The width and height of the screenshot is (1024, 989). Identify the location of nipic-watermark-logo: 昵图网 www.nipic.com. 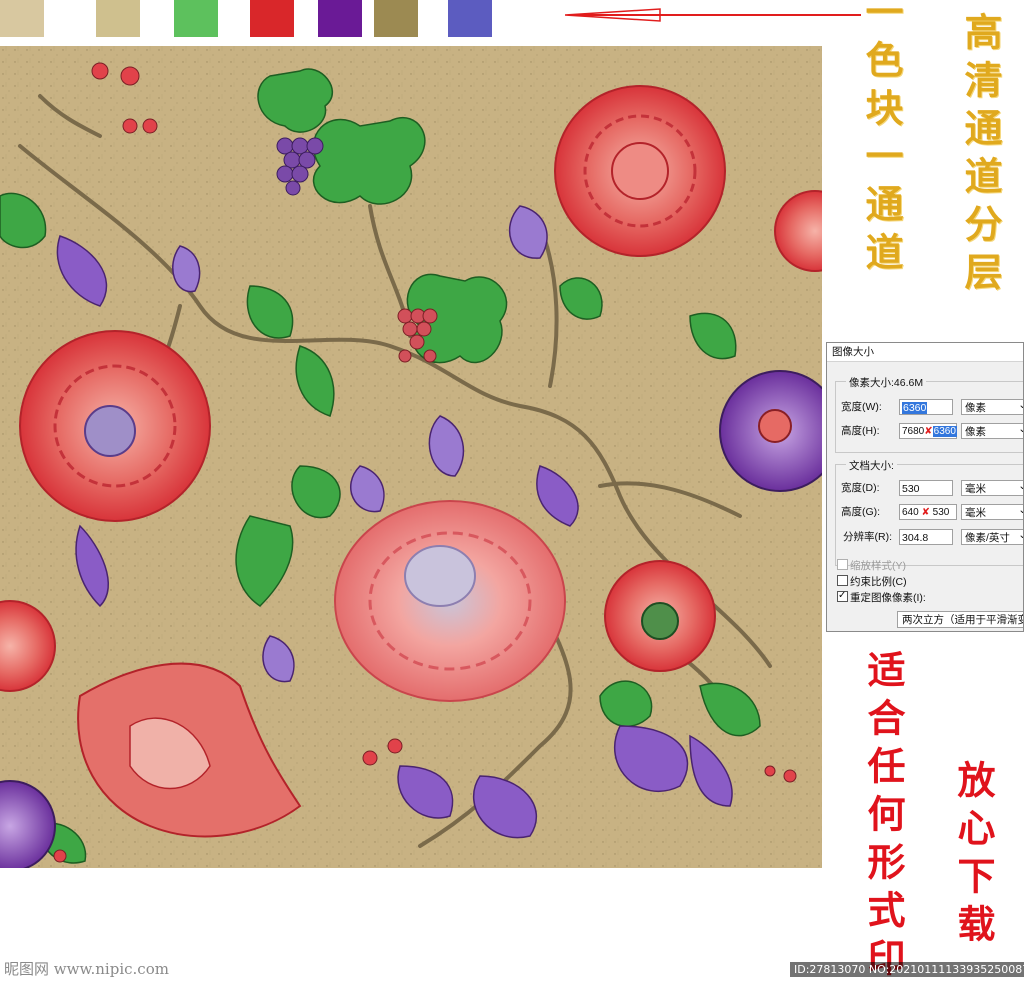
(86, 969).